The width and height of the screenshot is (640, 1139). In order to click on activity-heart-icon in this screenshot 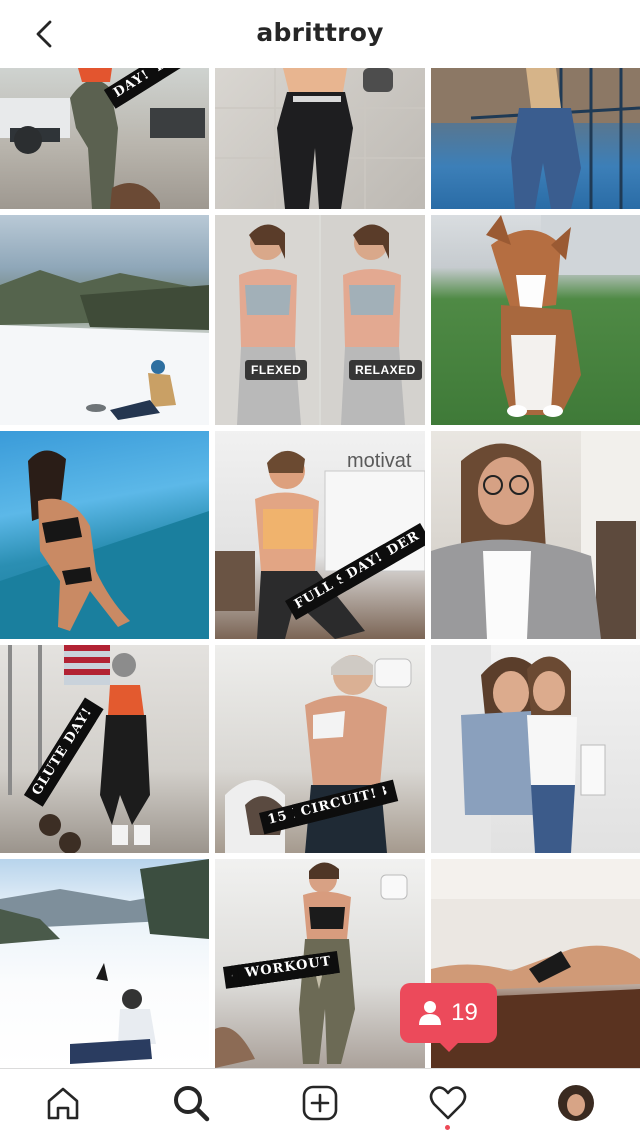, I will do `click(448, 1103)`.